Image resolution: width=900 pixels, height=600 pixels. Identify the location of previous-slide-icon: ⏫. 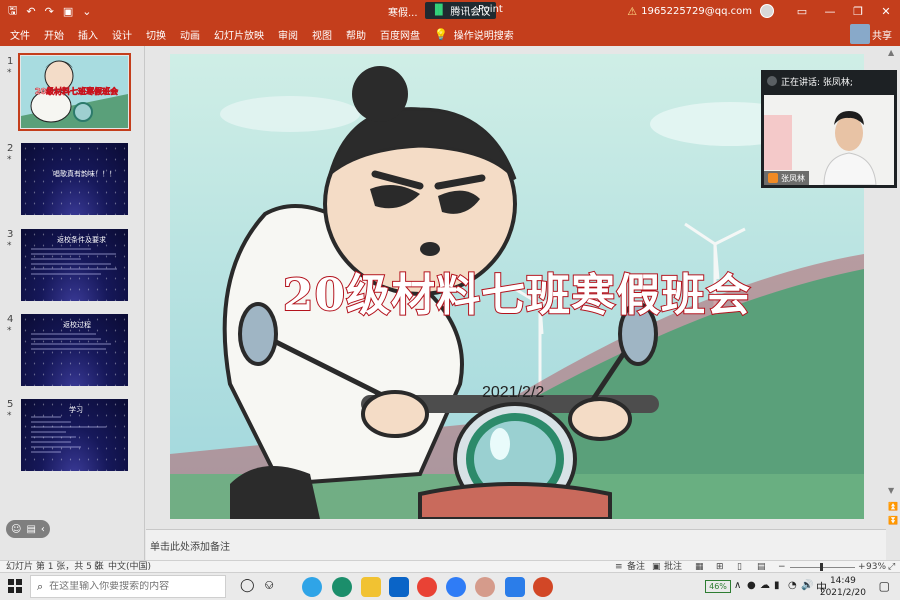
(893, 506).